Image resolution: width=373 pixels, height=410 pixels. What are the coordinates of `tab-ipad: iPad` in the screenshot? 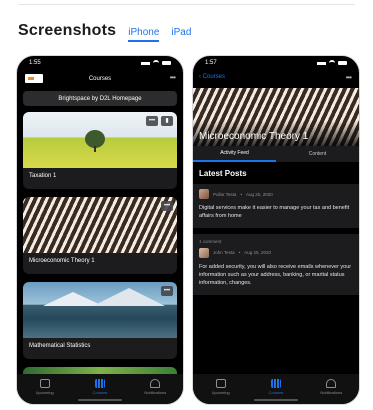 It's located at (181, 33).